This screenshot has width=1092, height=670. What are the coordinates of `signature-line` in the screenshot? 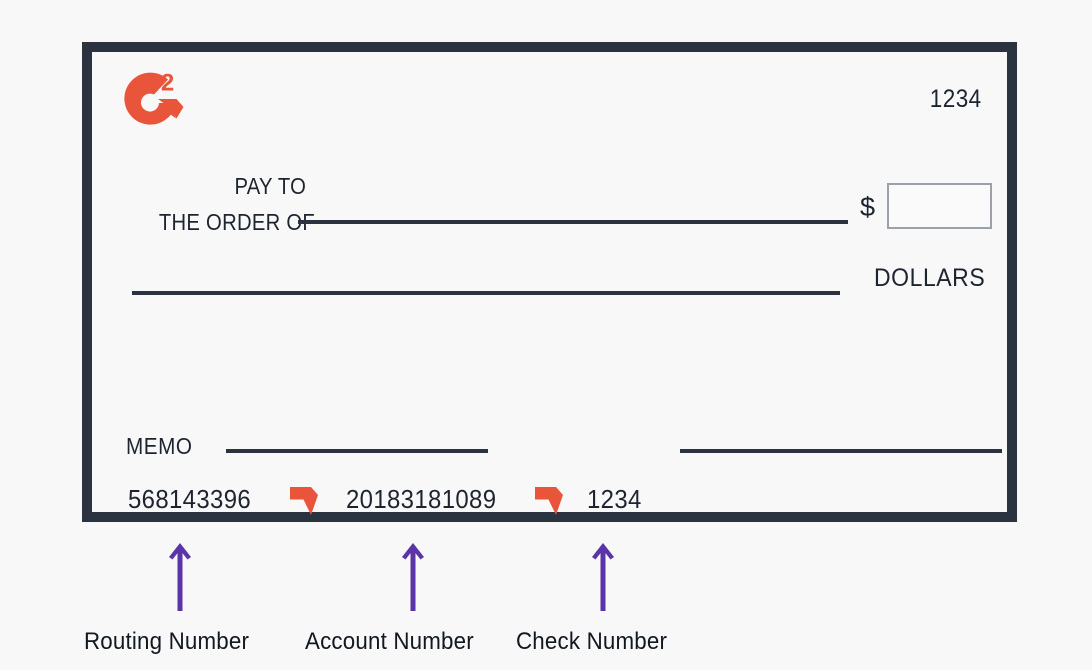 It's located at (841, 451).